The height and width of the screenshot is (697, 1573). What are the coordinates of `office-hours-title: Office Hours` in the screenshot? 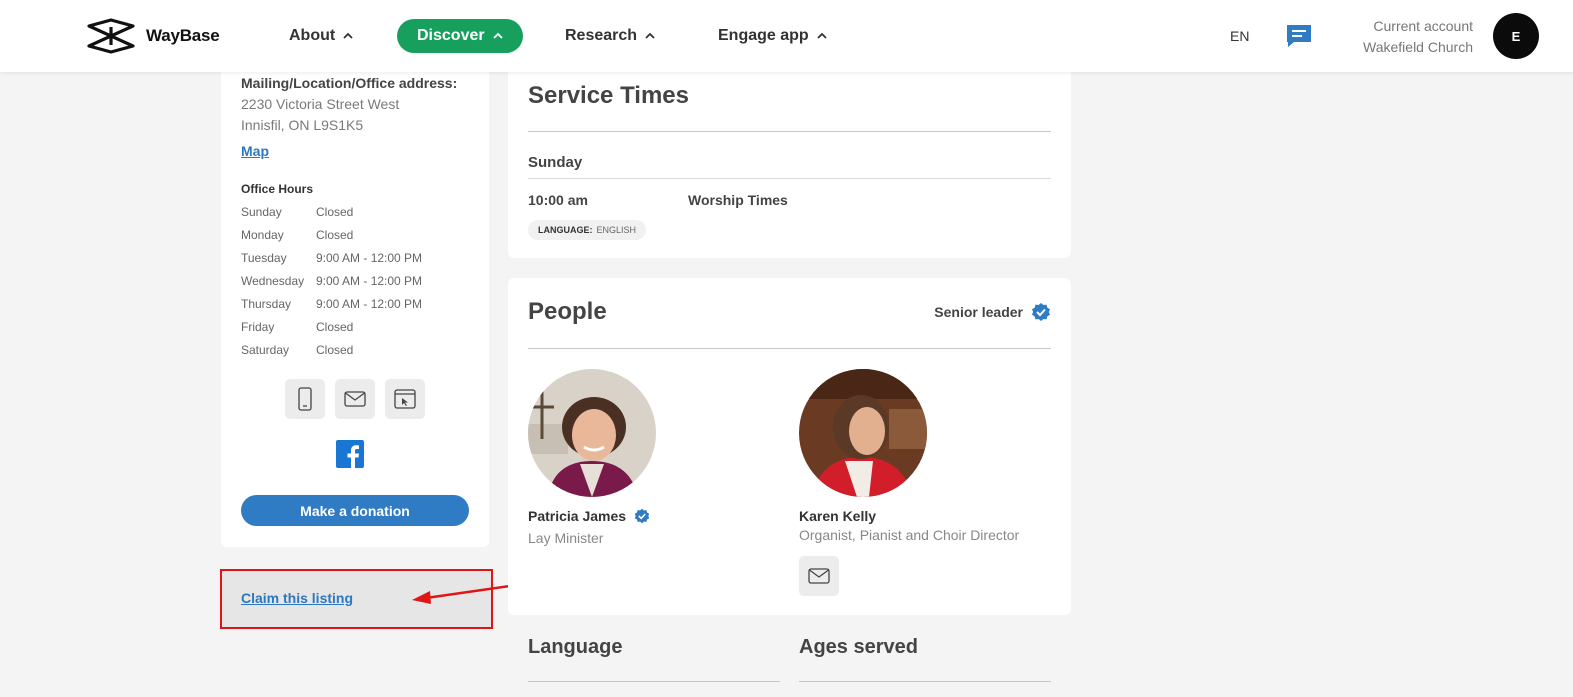 It's located at (277, 189).